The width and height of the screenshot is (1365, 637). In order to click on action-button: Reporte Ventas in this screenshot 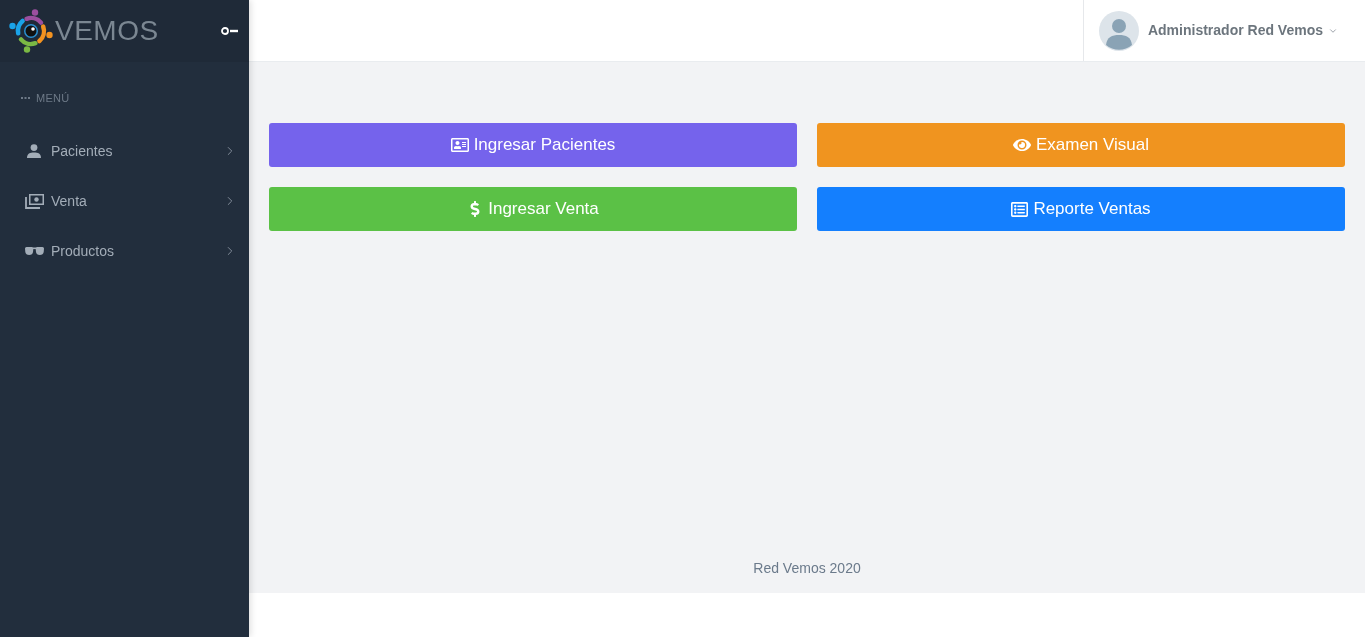, I will do `click(1081, 209)`.